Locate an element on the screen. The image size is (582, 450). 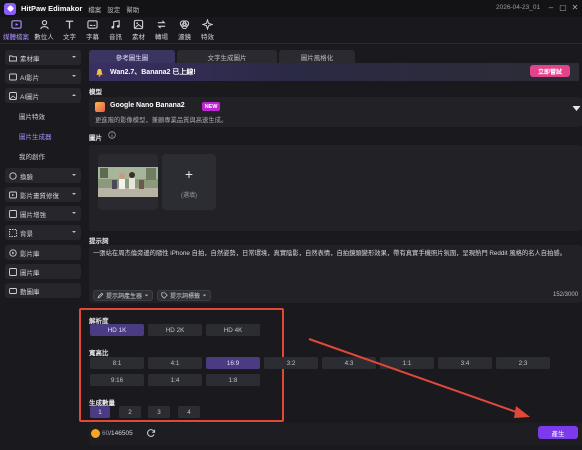
generate-bar: 60/146505 產生 is located at coordinates (335, 434).